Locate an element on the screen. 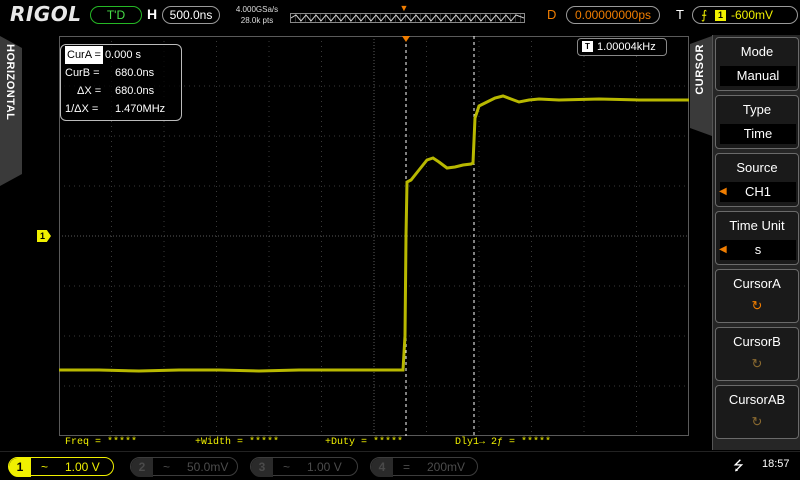  ch1-offset-marker: 1 is located at coordinates (44, 236).